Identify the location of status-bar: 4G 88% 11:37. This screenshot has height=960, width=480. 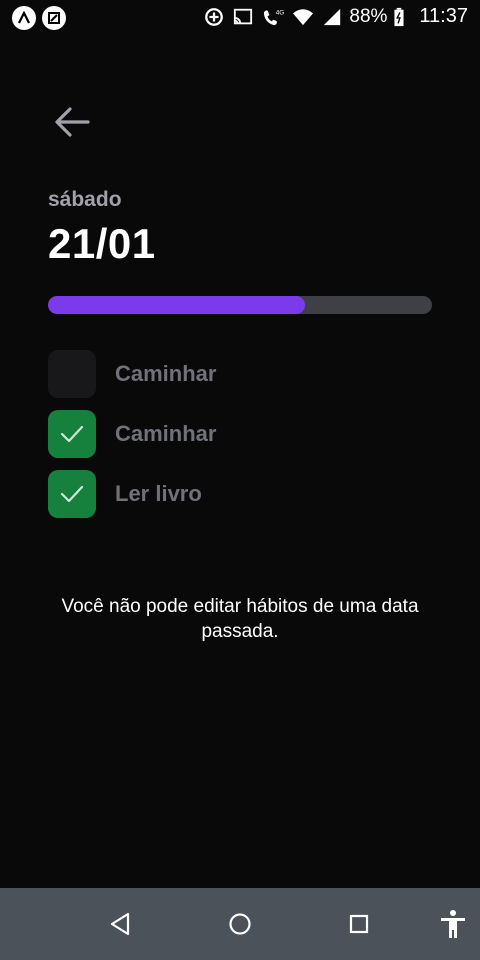
(240, 18).